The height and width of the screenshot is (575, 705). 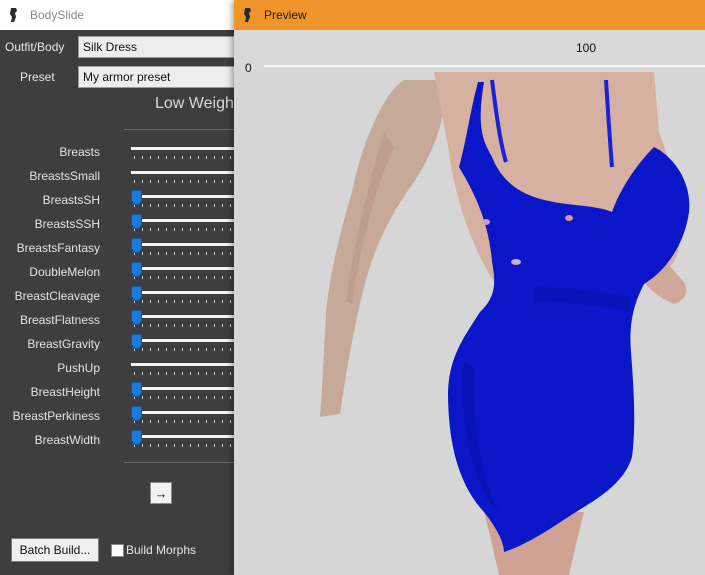 What do you see at coordinates (58, 248) in the screenshot?
I see `slider-label-breastsfantasy: BreastsFantasy` at bounding box center [58, 248].